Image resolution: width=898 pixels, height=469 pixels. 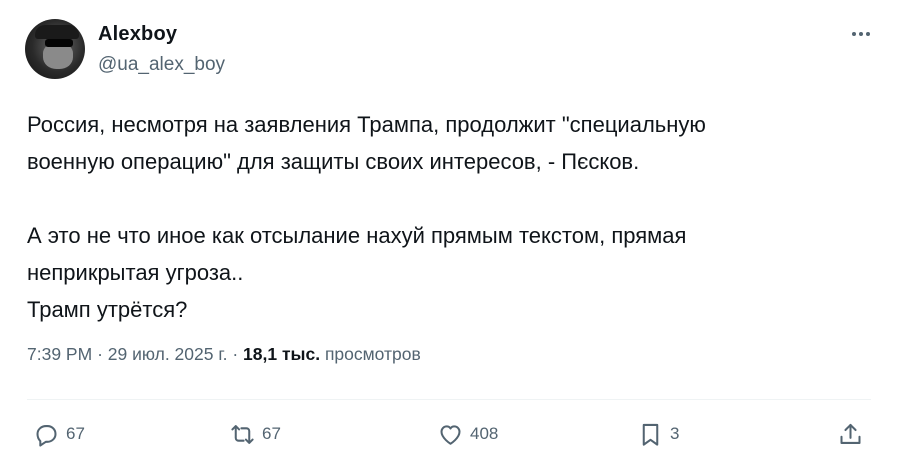 I want to click on tweet-date: 29 июл. 2025 г., so click(x=168, y=354).